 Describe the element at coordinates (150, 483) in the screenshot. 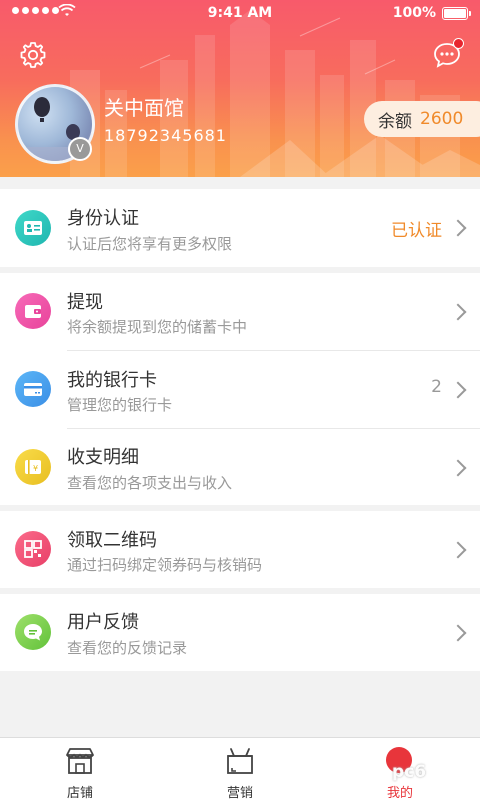

I see `menu-item-subtitle: 查看您的各项支出与收入` at that location.